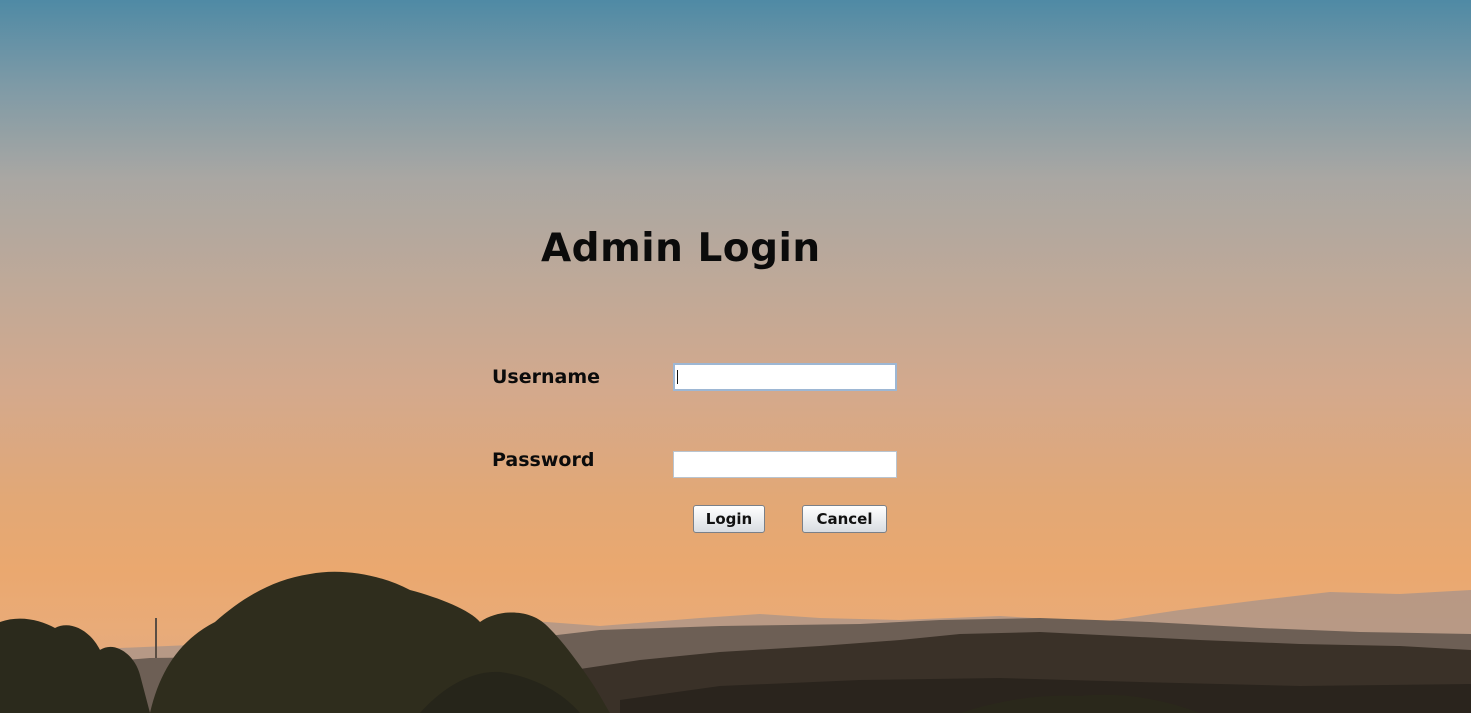 The image size is (1471, 713). What do you see at coordinates (785, 377) in the screenshot?
I see `username-input` at bounding box center [785, 377].